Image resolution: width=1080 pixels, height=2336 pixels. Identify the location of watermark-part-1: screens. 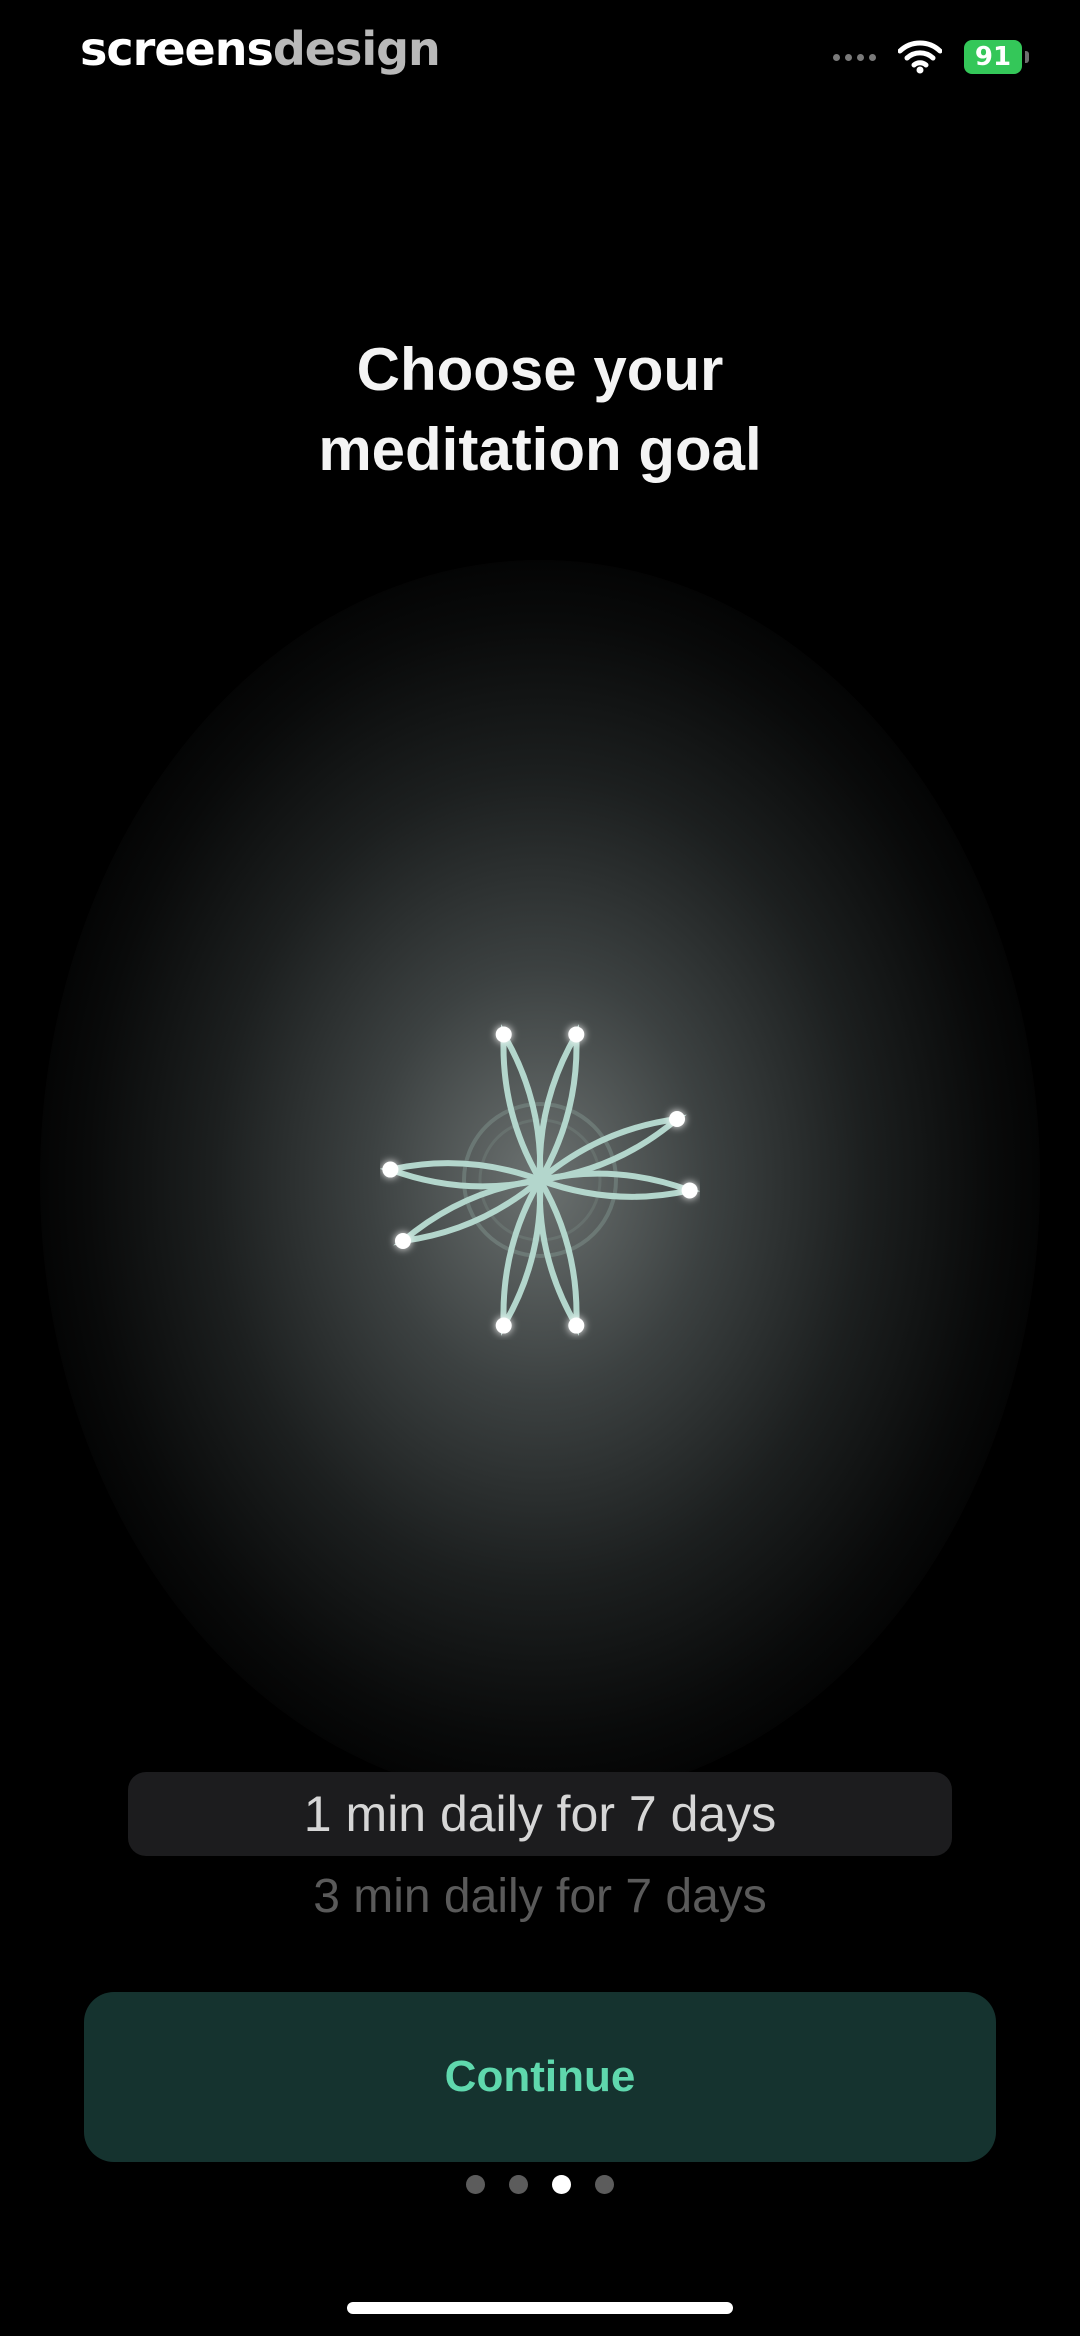
(177, 49).